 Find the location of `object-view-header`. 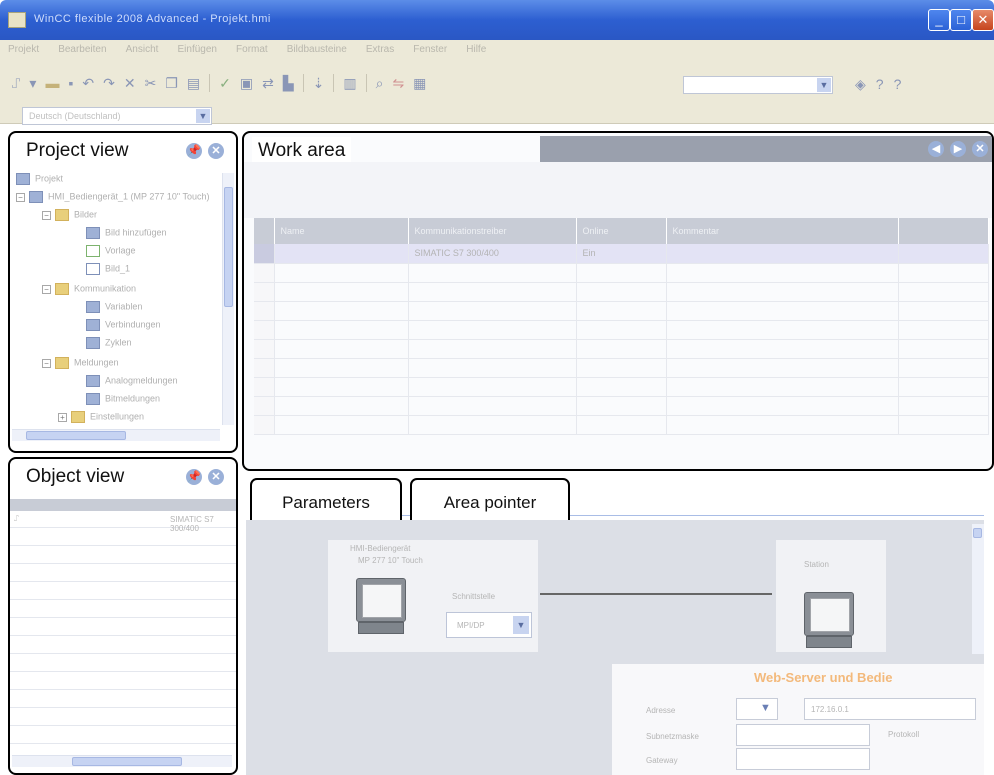

object-view-header is located at coordinates (123, 505).